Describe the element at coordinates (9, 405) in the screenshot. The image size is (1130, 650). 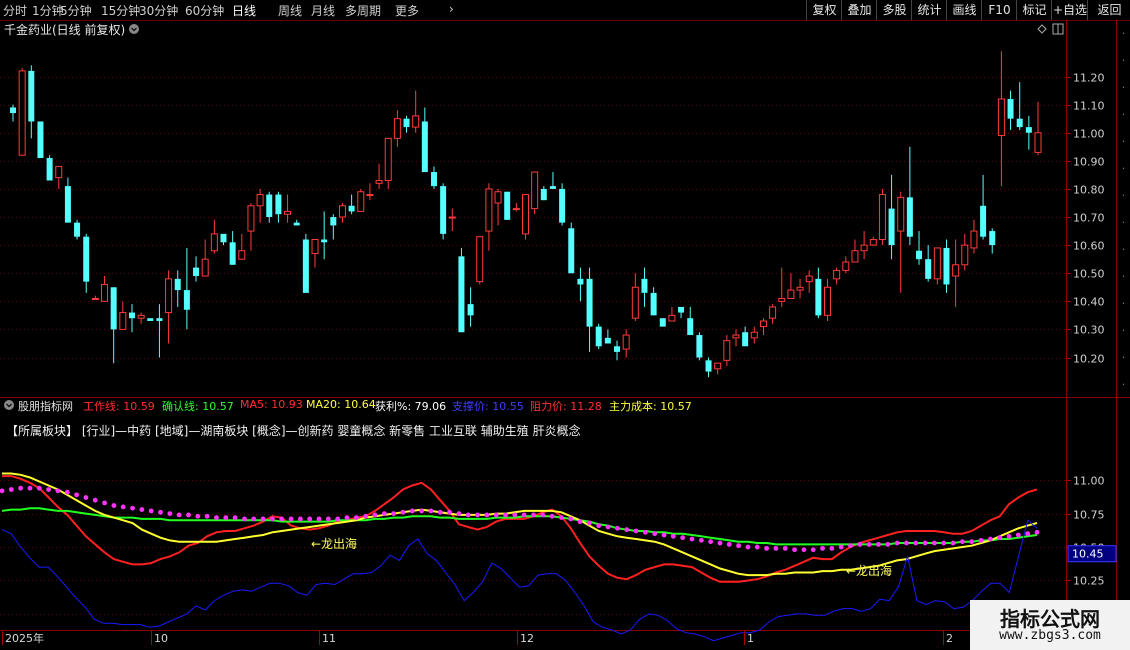
I see `indicator-chevron-icon` at that location.